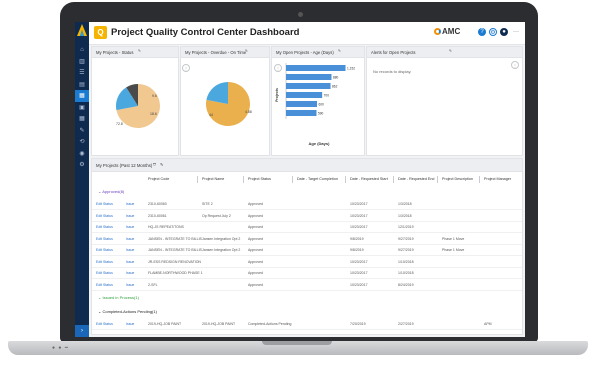 The width and height of the screenshot is (595, 369). Describe the element at coordinates (270, 324) in the screenshot. I see `table-cell: Completed-Actions Pending` at that location.